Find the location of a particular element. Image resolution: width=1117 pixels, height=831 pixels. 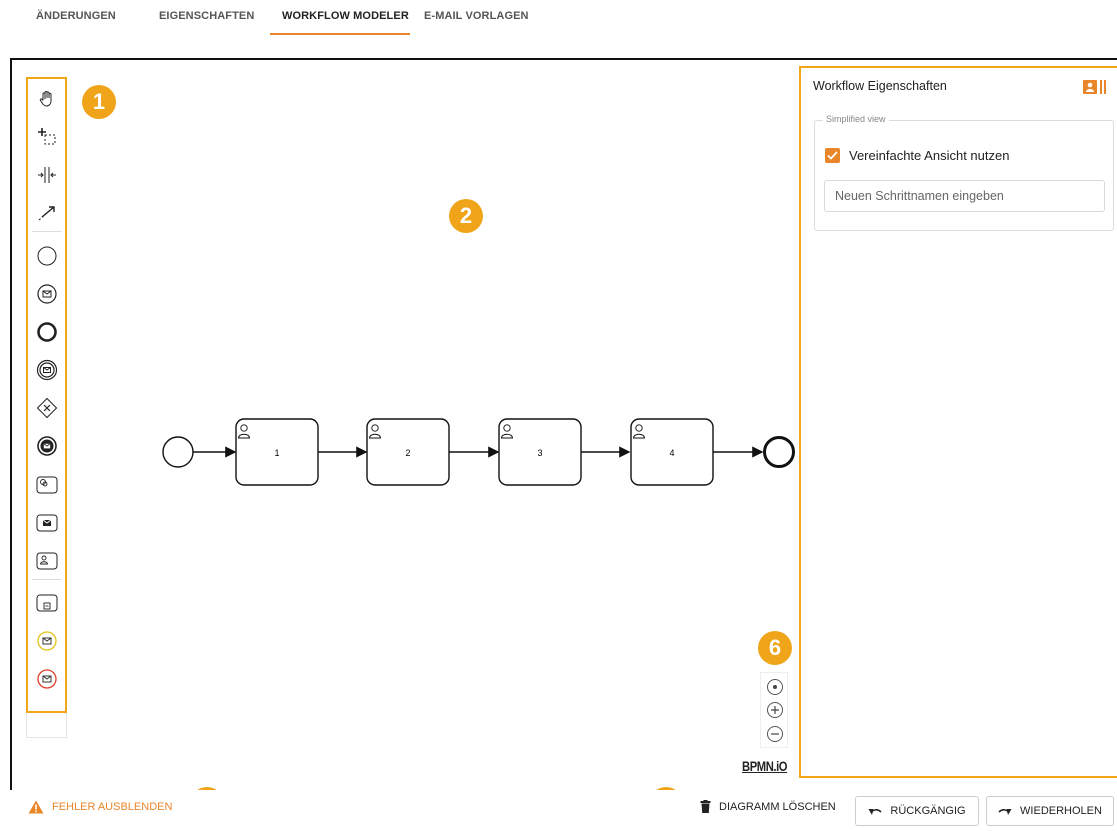

task-label: 1 is located at coordinates (276, 453).